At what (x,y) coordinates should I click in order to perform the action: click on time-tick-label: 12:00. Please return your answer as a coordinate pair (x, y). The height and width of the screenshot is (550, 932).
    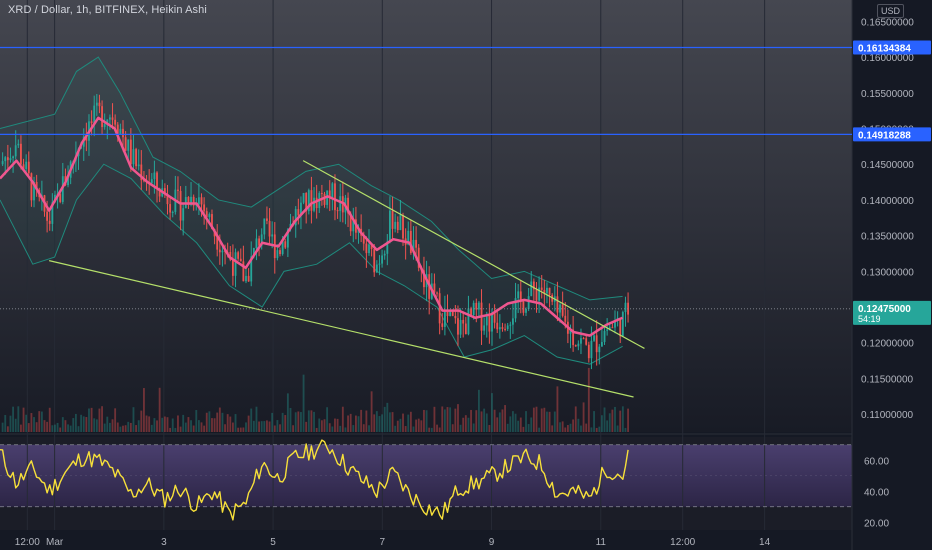
    Looking at the image, I should click on (27, 542).